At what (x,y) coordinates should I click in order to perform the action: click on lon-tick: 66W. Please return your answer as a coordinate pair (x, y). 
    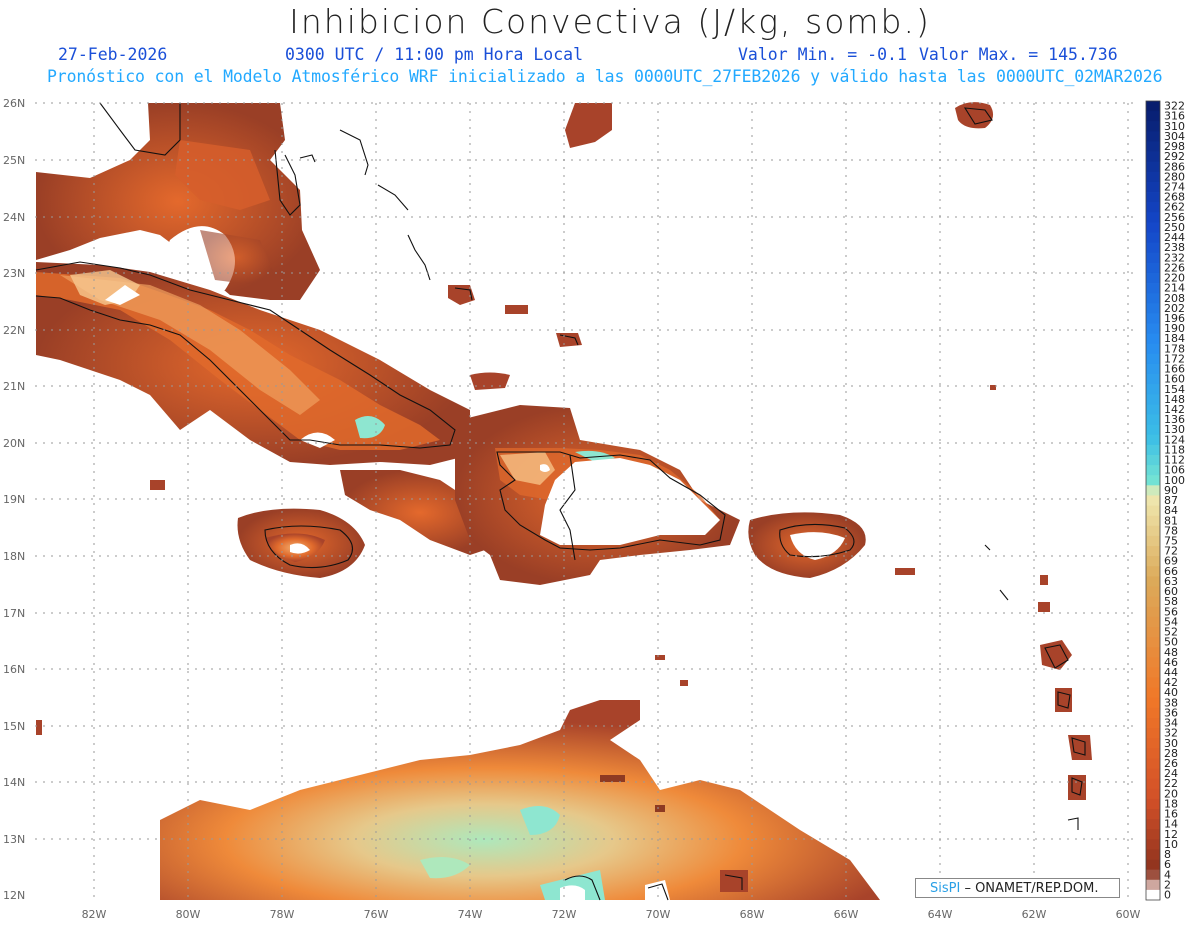
    Looking at the image, I should click on (846, 914).